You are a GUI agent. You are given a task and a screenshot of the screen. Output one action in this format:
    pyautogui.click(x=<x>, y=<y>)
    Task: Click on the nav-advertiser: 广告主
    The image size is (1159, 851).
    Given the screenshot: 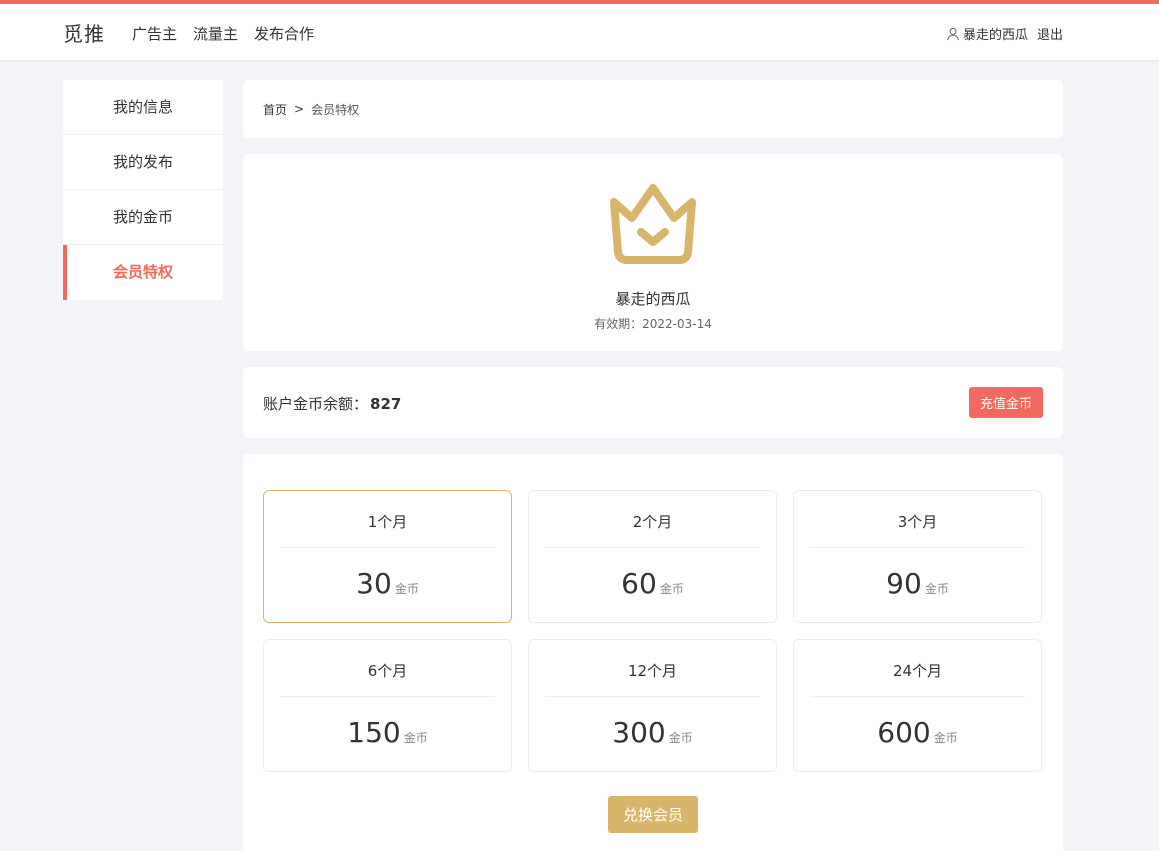 What is the action you would take?
    pyautogui.click(x=154, y=33)
    